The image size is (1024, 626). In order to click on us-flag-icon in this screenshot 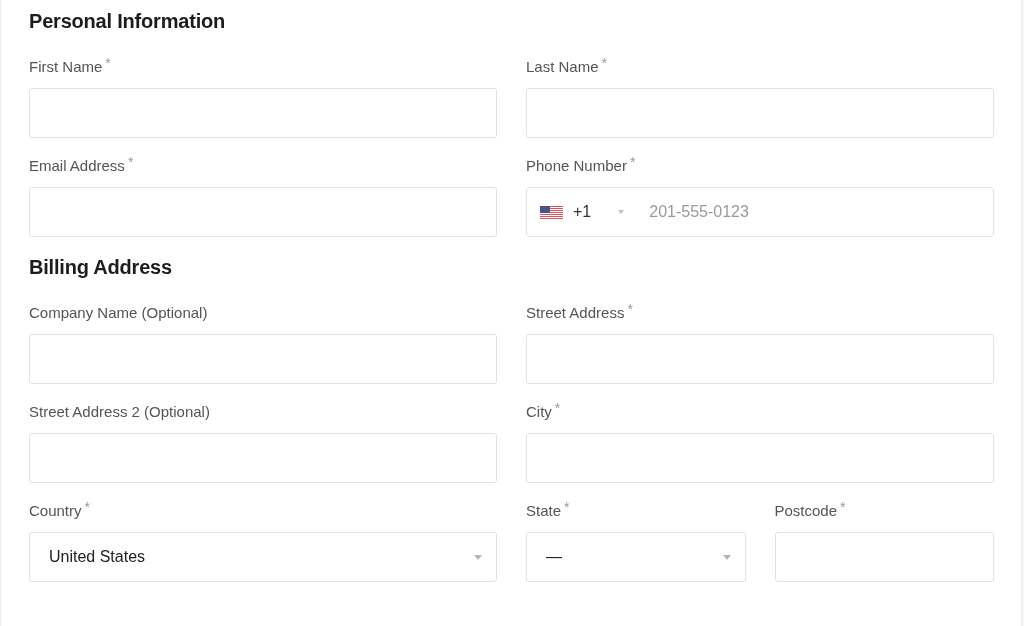, I will do `click(551, 212)`.